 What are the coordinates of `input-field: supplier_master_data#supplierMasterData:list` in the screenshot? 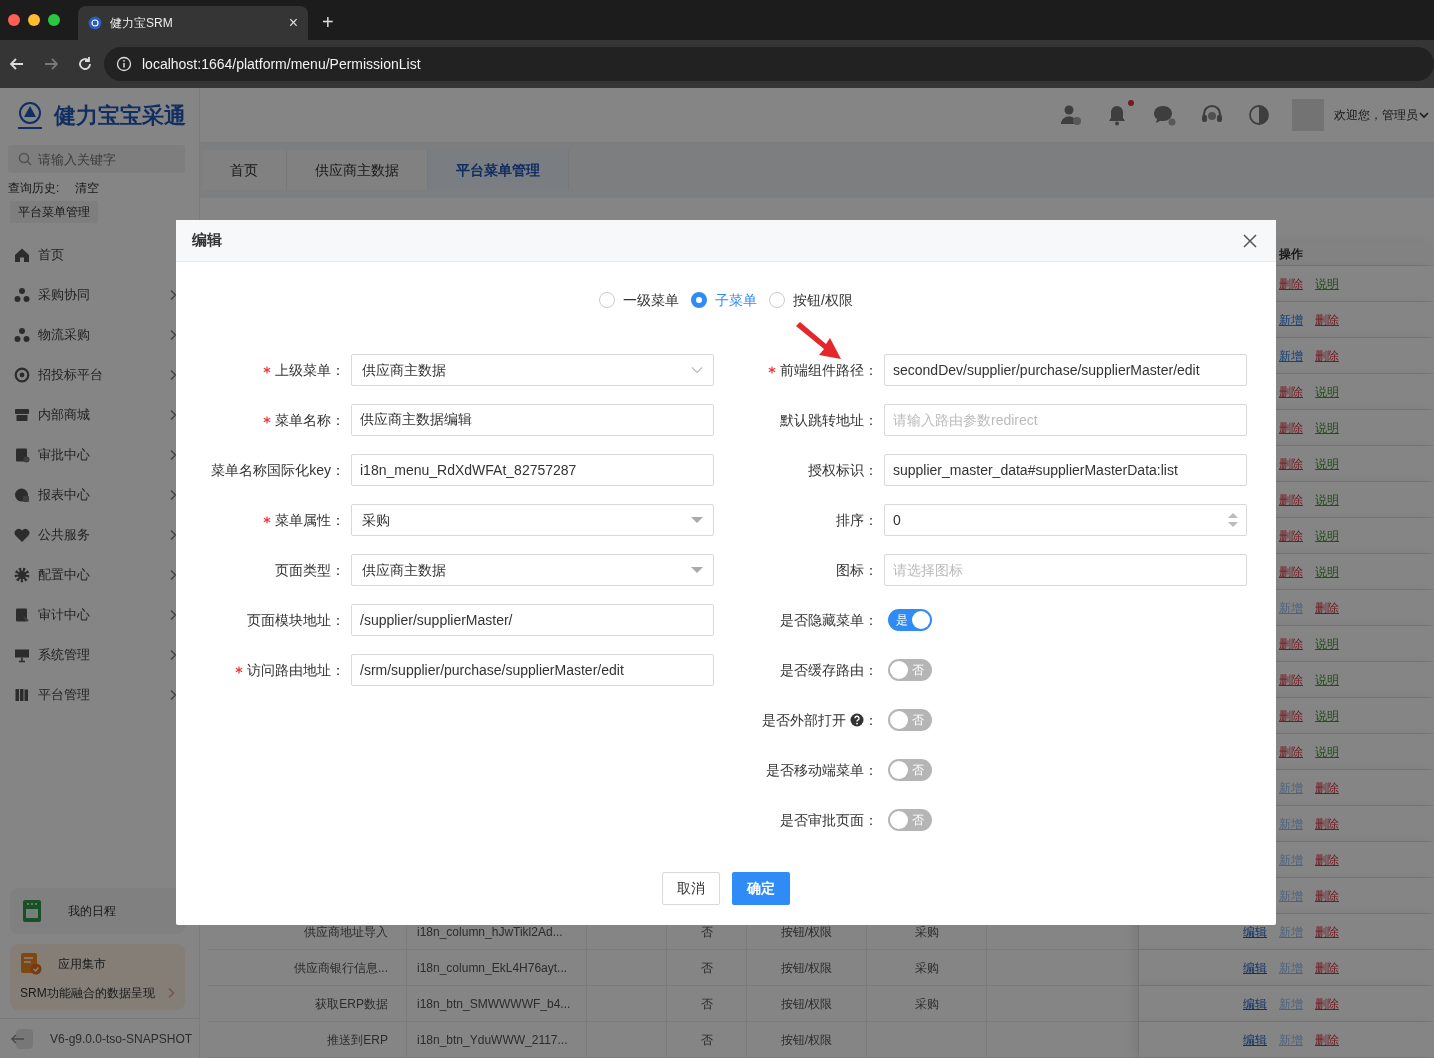 It's located at (1065, 470).